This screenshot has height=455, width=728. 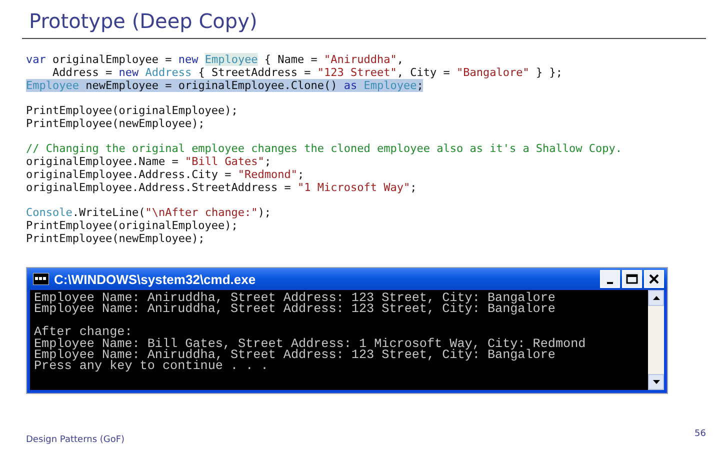 What do you see at coordinates (656, 382) in the screenshot?
I see `down-arrow-icon` at bounding box center [656, 382].